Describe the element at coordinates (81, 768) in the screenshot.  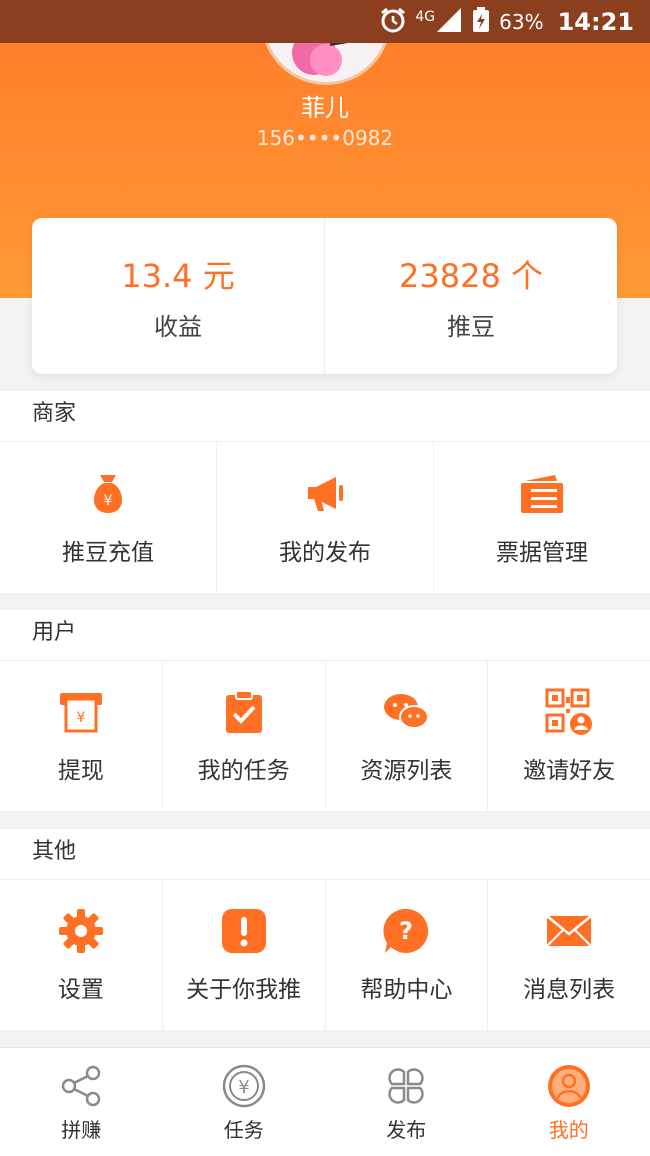
I see `cell-label: 提现` at that location.